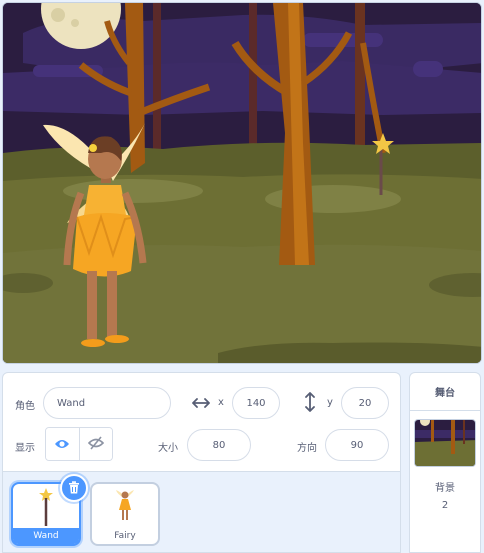 The width and height of the screenshot is (484, 553). Describe the element at coordinates (168, 448) in the screenshot. I see `size-label: 大小` at that location.